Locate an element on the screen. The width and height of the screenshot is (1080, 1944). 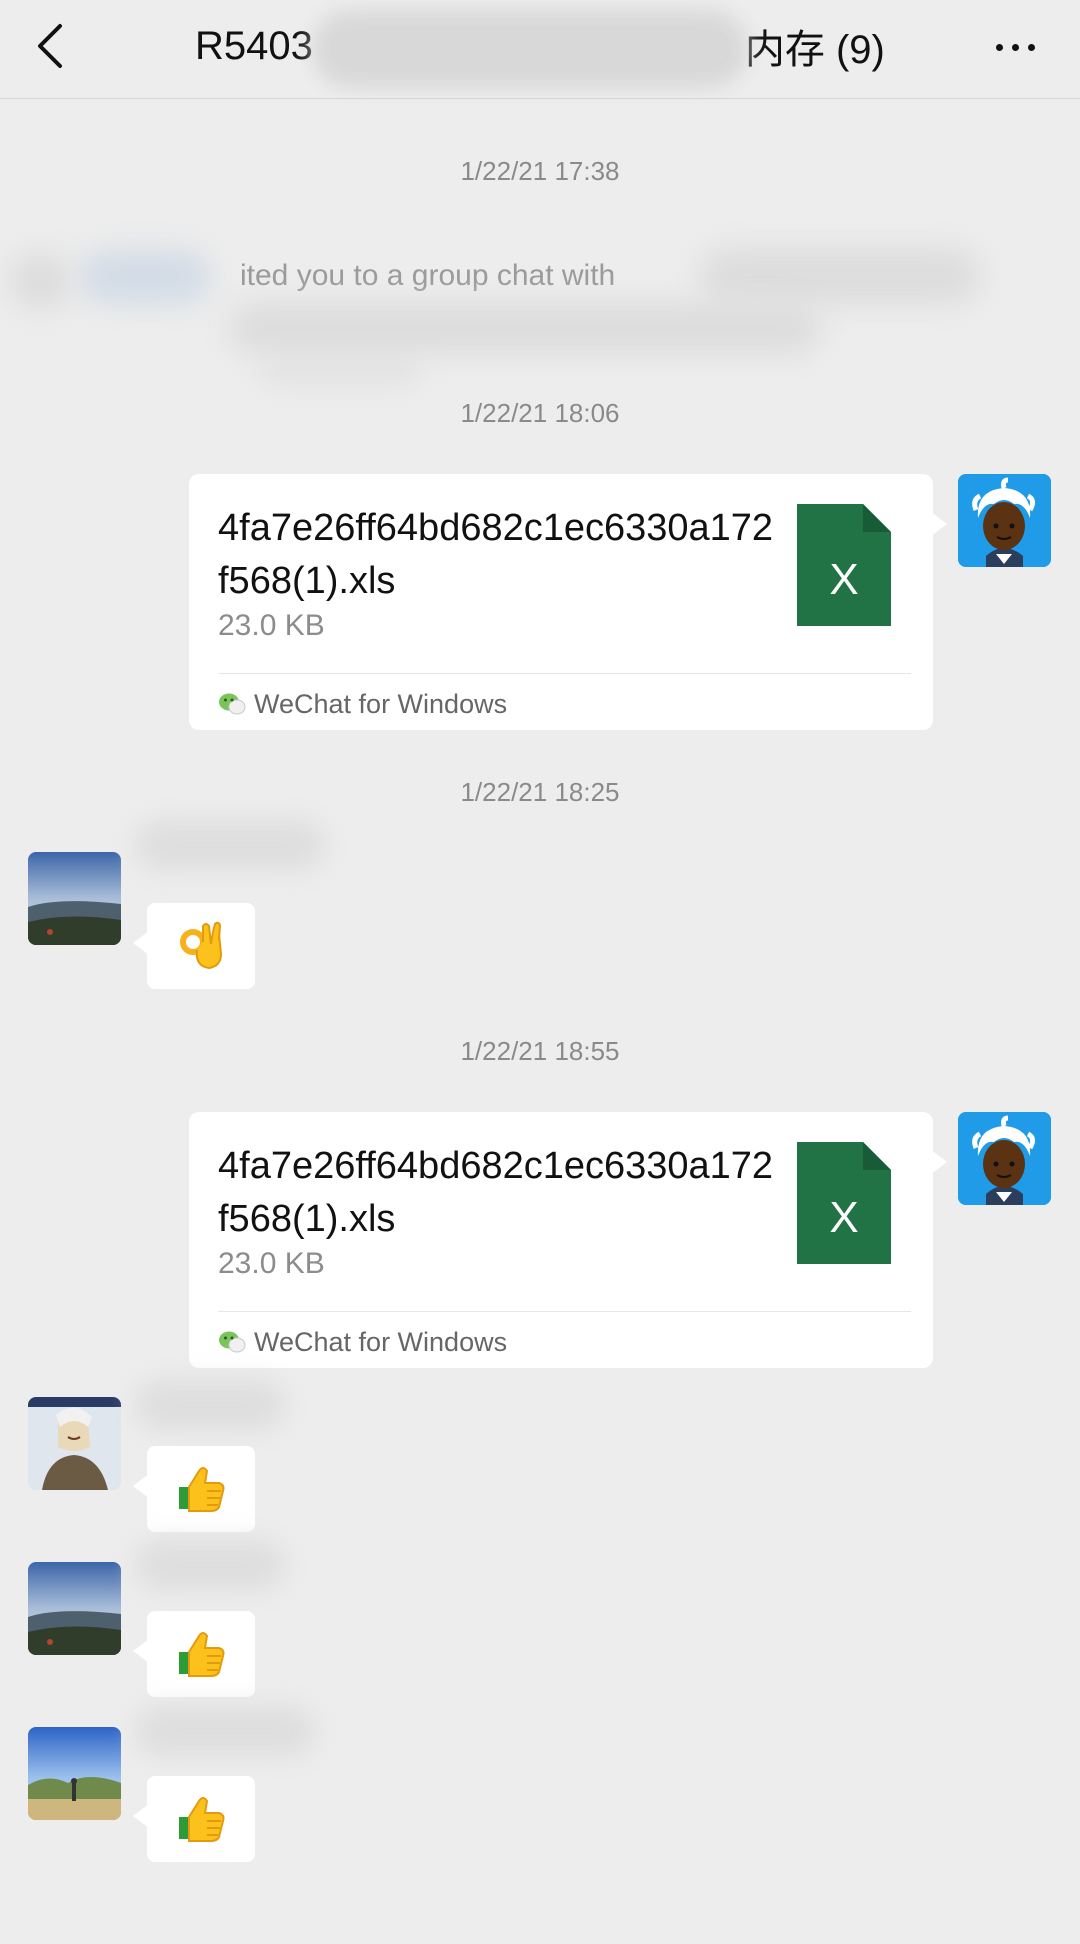
chevron-left-icon is located at coordinates (50, 46).